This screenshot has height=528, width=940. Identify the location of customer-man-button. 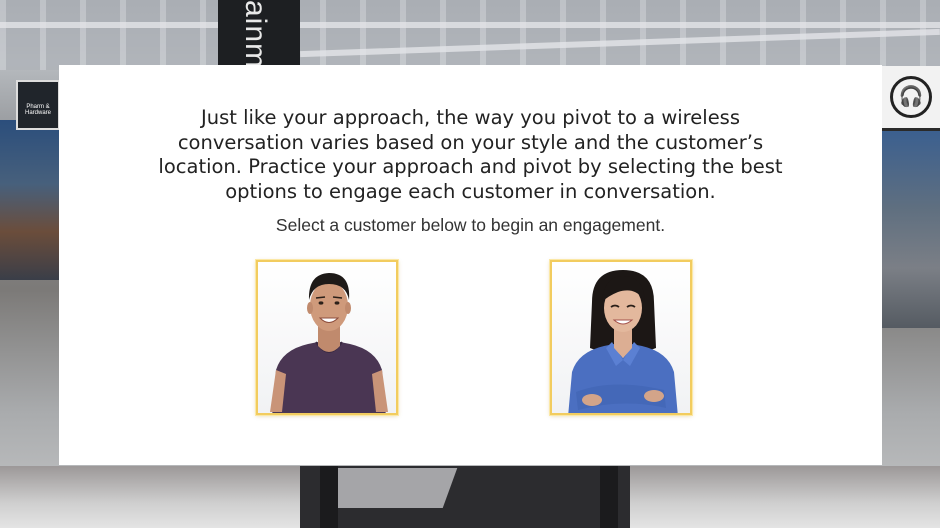
(327, 337).